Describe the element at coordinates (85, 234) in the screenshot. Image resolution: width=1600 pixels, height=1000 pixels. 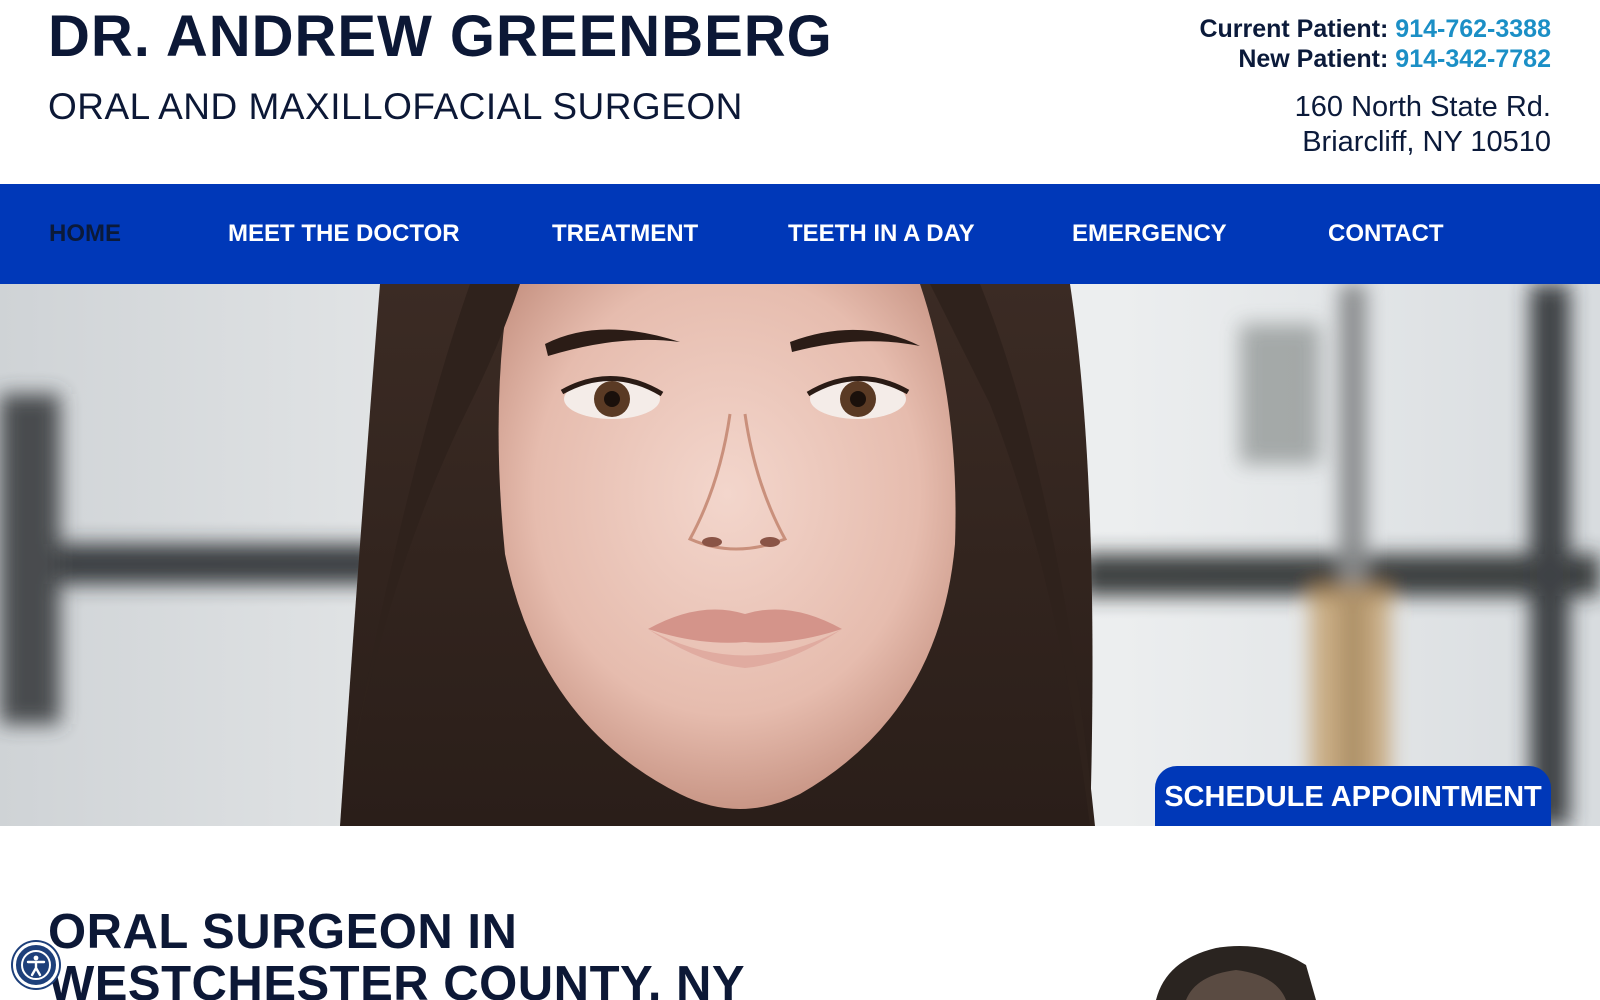
I see `nav-item-home: HOME` at that location.